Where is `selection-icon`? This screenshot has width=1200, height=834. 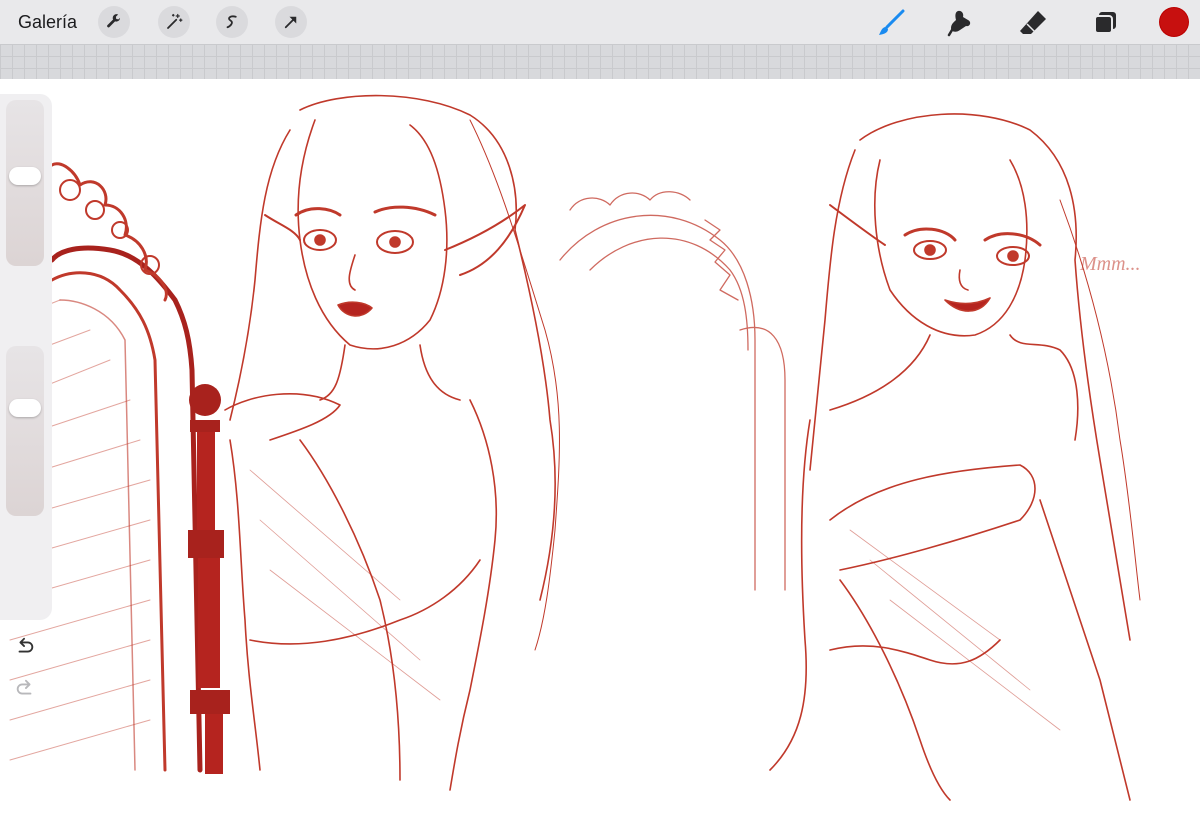 selection-icon is located at coordinates (232, 22).